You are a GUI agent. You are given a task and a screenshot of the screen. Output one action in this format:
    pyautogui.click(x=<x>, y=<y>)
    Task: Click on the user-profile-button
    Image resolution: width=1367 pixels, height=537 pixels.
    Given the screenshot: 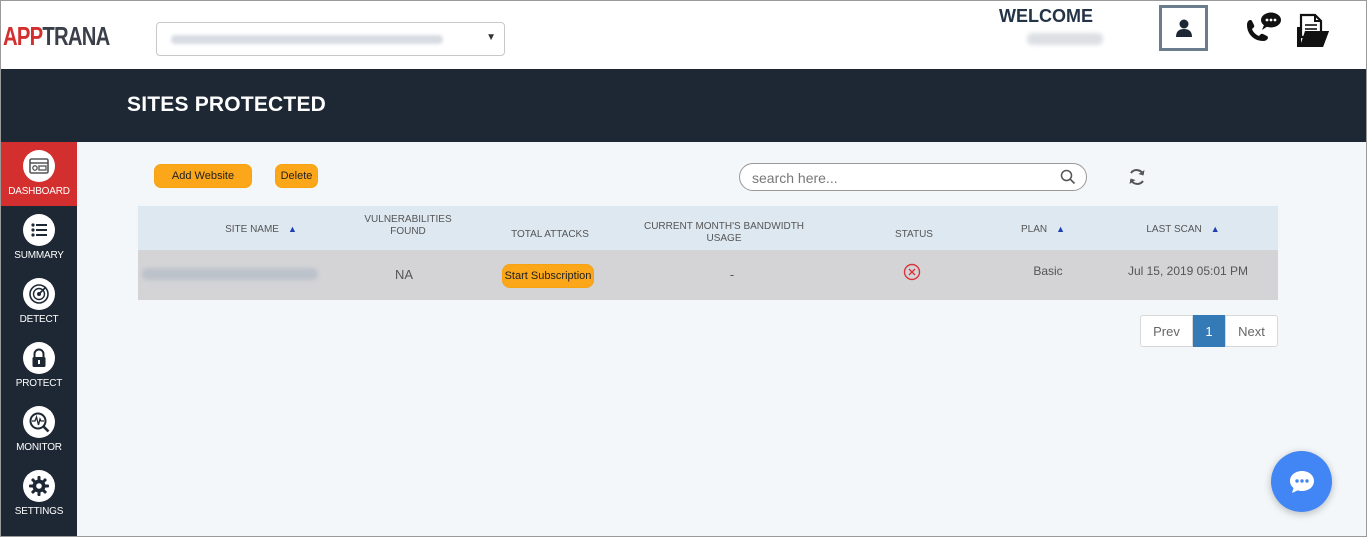 What is the action you would take?
    pyautogui.click(x=1183, y=28)
    